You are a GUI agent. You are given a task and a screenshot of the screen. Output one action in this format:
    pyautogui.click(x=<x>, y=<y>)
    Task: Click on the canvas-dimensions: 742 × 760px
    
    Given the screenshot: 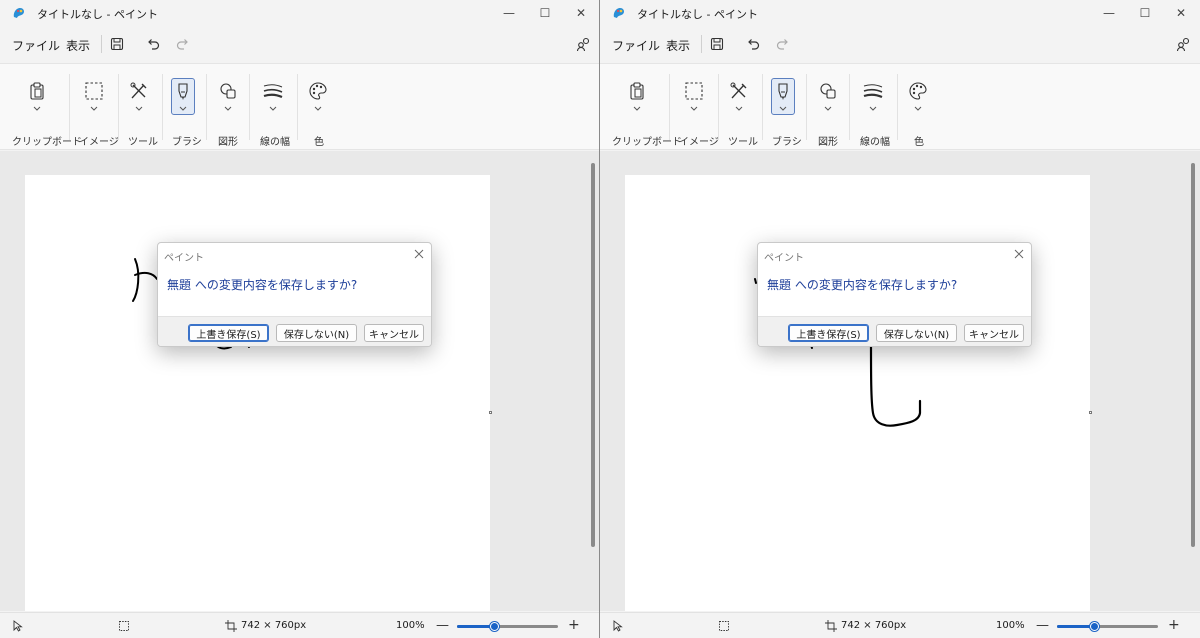 What is the action you would take?
    pyautogui.click(x=274, y=625)
    